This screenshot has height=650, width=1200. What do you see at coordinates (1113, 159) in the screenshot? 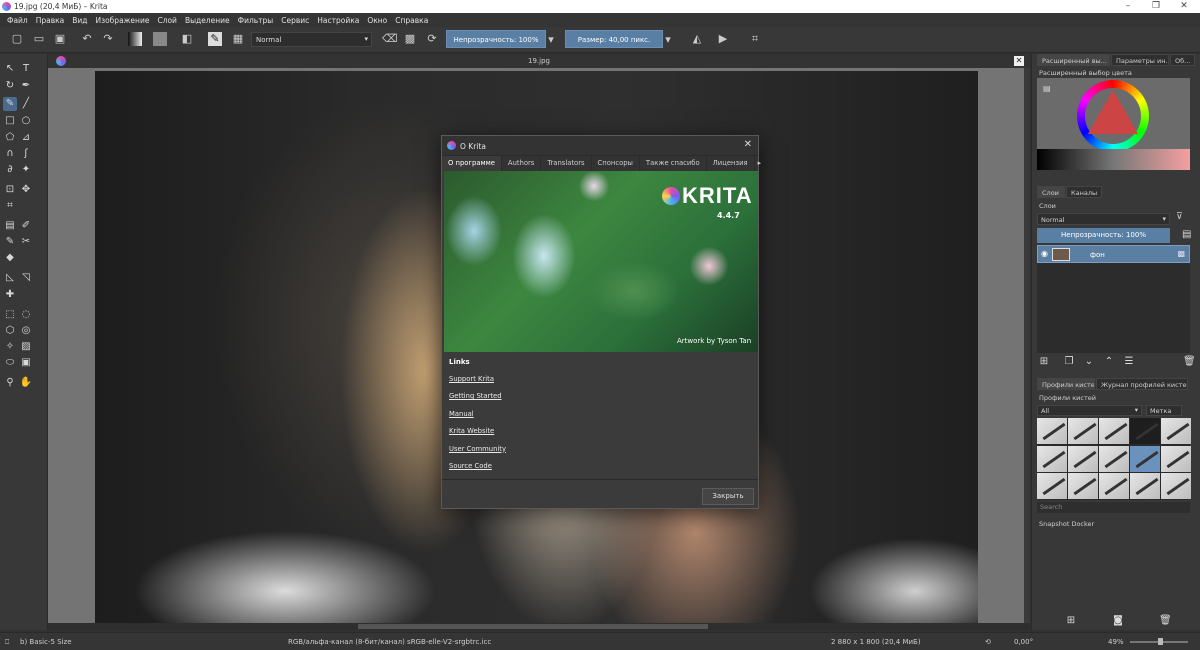
I see `color-history-bar` at bounding box center [1113, 159].